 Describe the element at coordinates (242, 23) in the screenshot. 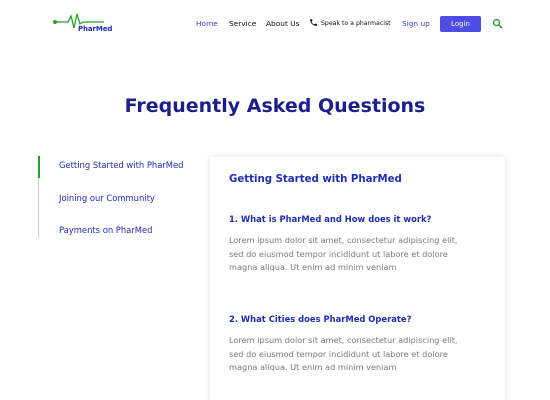

I see `nav-service: Service` at that location.